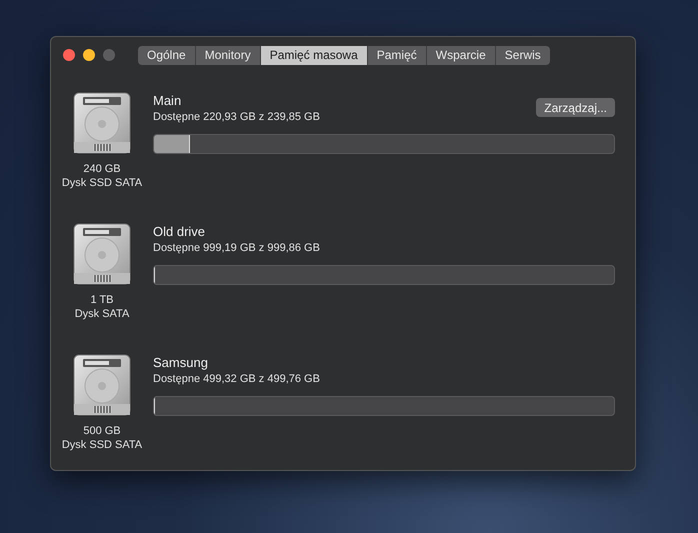 Image resolution: width=698 pixels, height=533 pixels. I want to click on tab: Wsparcie, so click(461, 55).